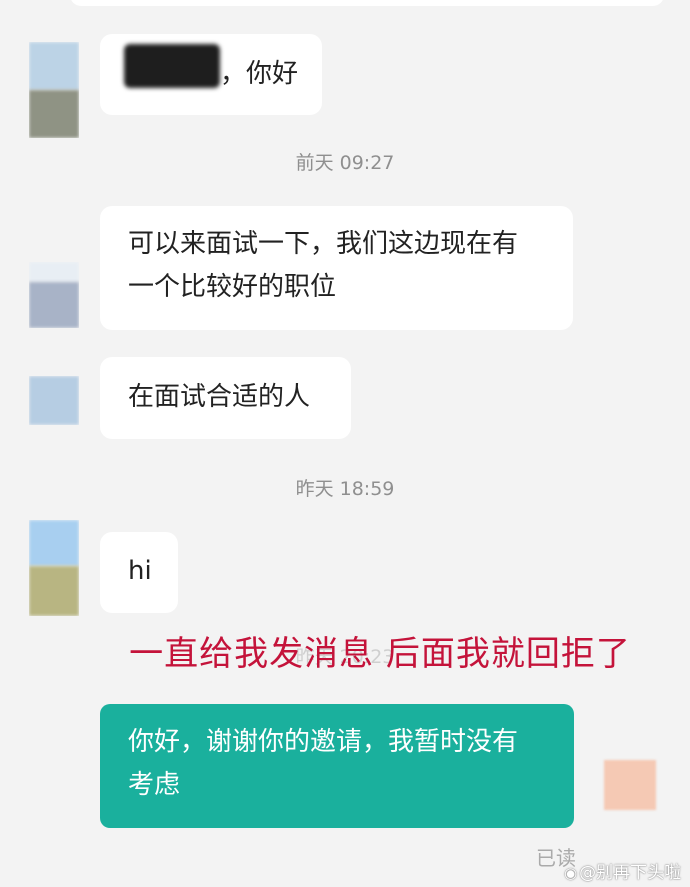  Describe the element at coordinates (323, 742) in the screenshot. I see `message-line: 你好，谢谢你的邀请，我暂时没有` at that location.